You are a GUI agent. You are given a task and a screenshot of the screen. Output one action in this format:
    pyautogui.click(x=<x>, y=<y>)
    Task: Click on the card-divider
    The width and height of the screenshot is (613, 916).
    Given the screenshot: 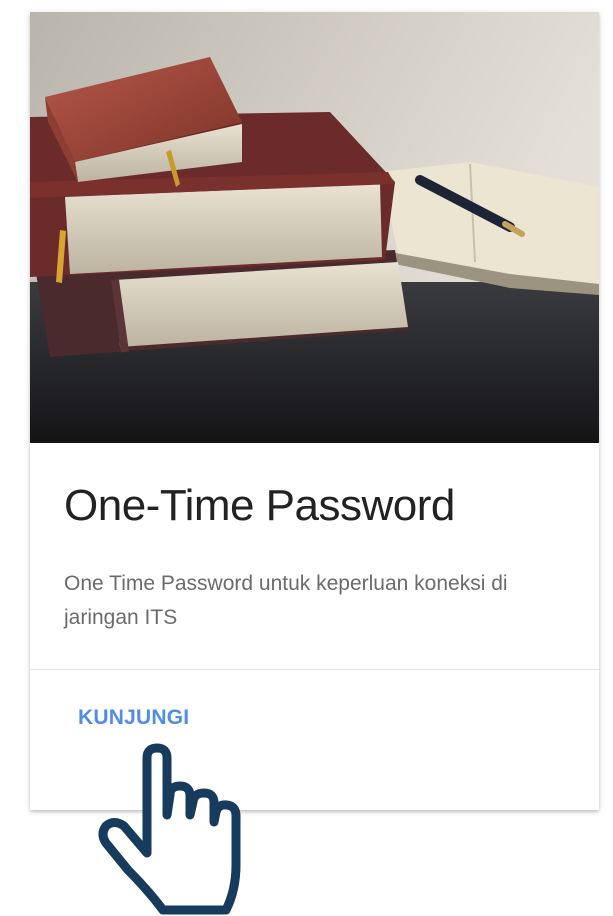 What is the action you would take?
    pyautogui.click(x=314, y=669)
    